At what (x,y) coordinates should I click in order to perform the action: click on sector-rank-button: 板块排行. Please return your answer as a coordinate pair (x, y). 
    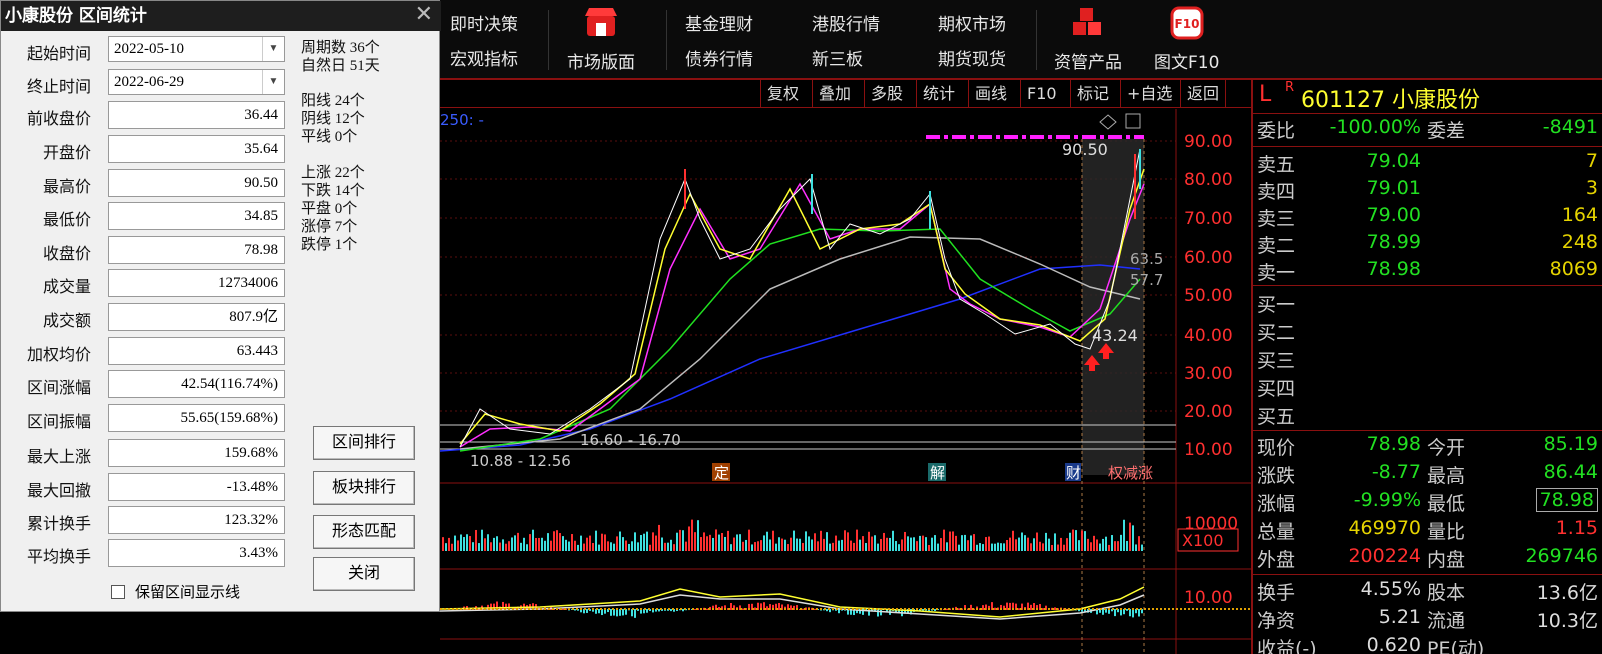
    Looking at the image, I should click on (364, 488).